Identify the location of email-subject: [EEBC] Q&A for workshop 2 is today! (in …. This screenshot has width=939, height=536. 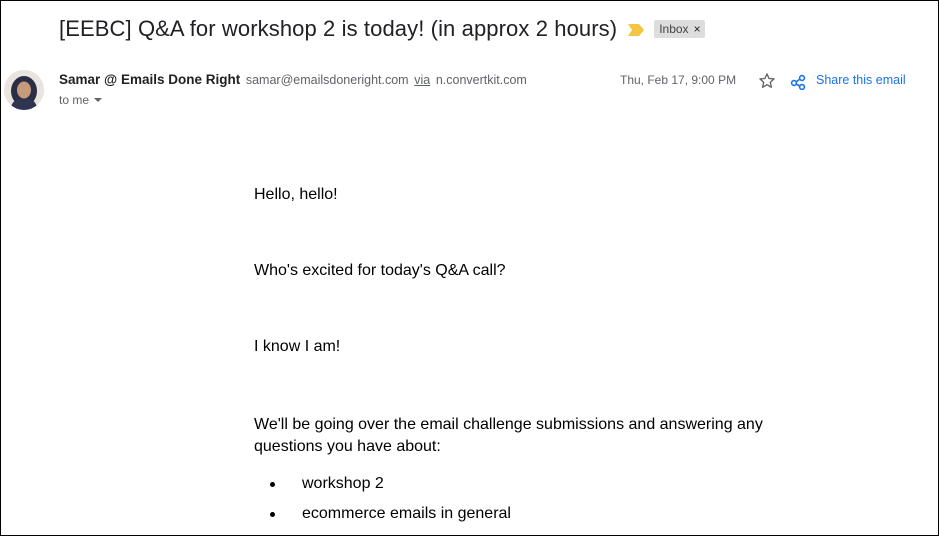
(338, 28).